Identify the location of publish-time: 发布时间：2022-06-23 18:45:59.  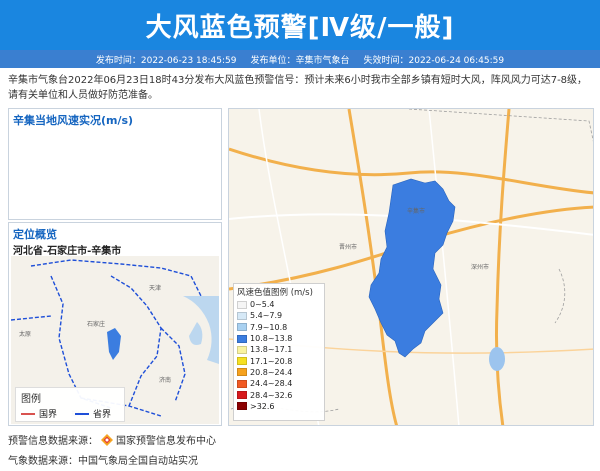
(166, 60).